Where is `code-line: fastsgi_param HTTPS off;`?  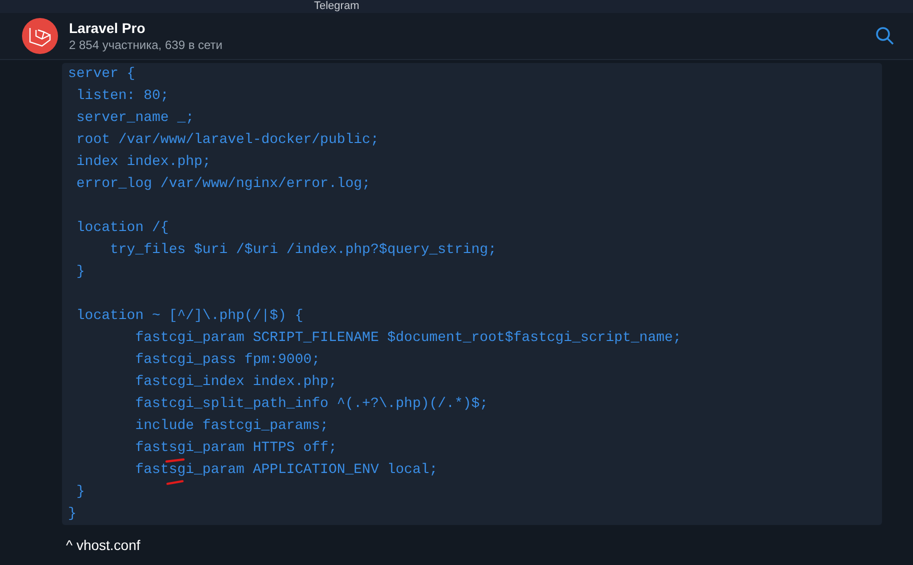 code-line: fastsgi_param HTTPS off; is located at coordinates (235, 448).